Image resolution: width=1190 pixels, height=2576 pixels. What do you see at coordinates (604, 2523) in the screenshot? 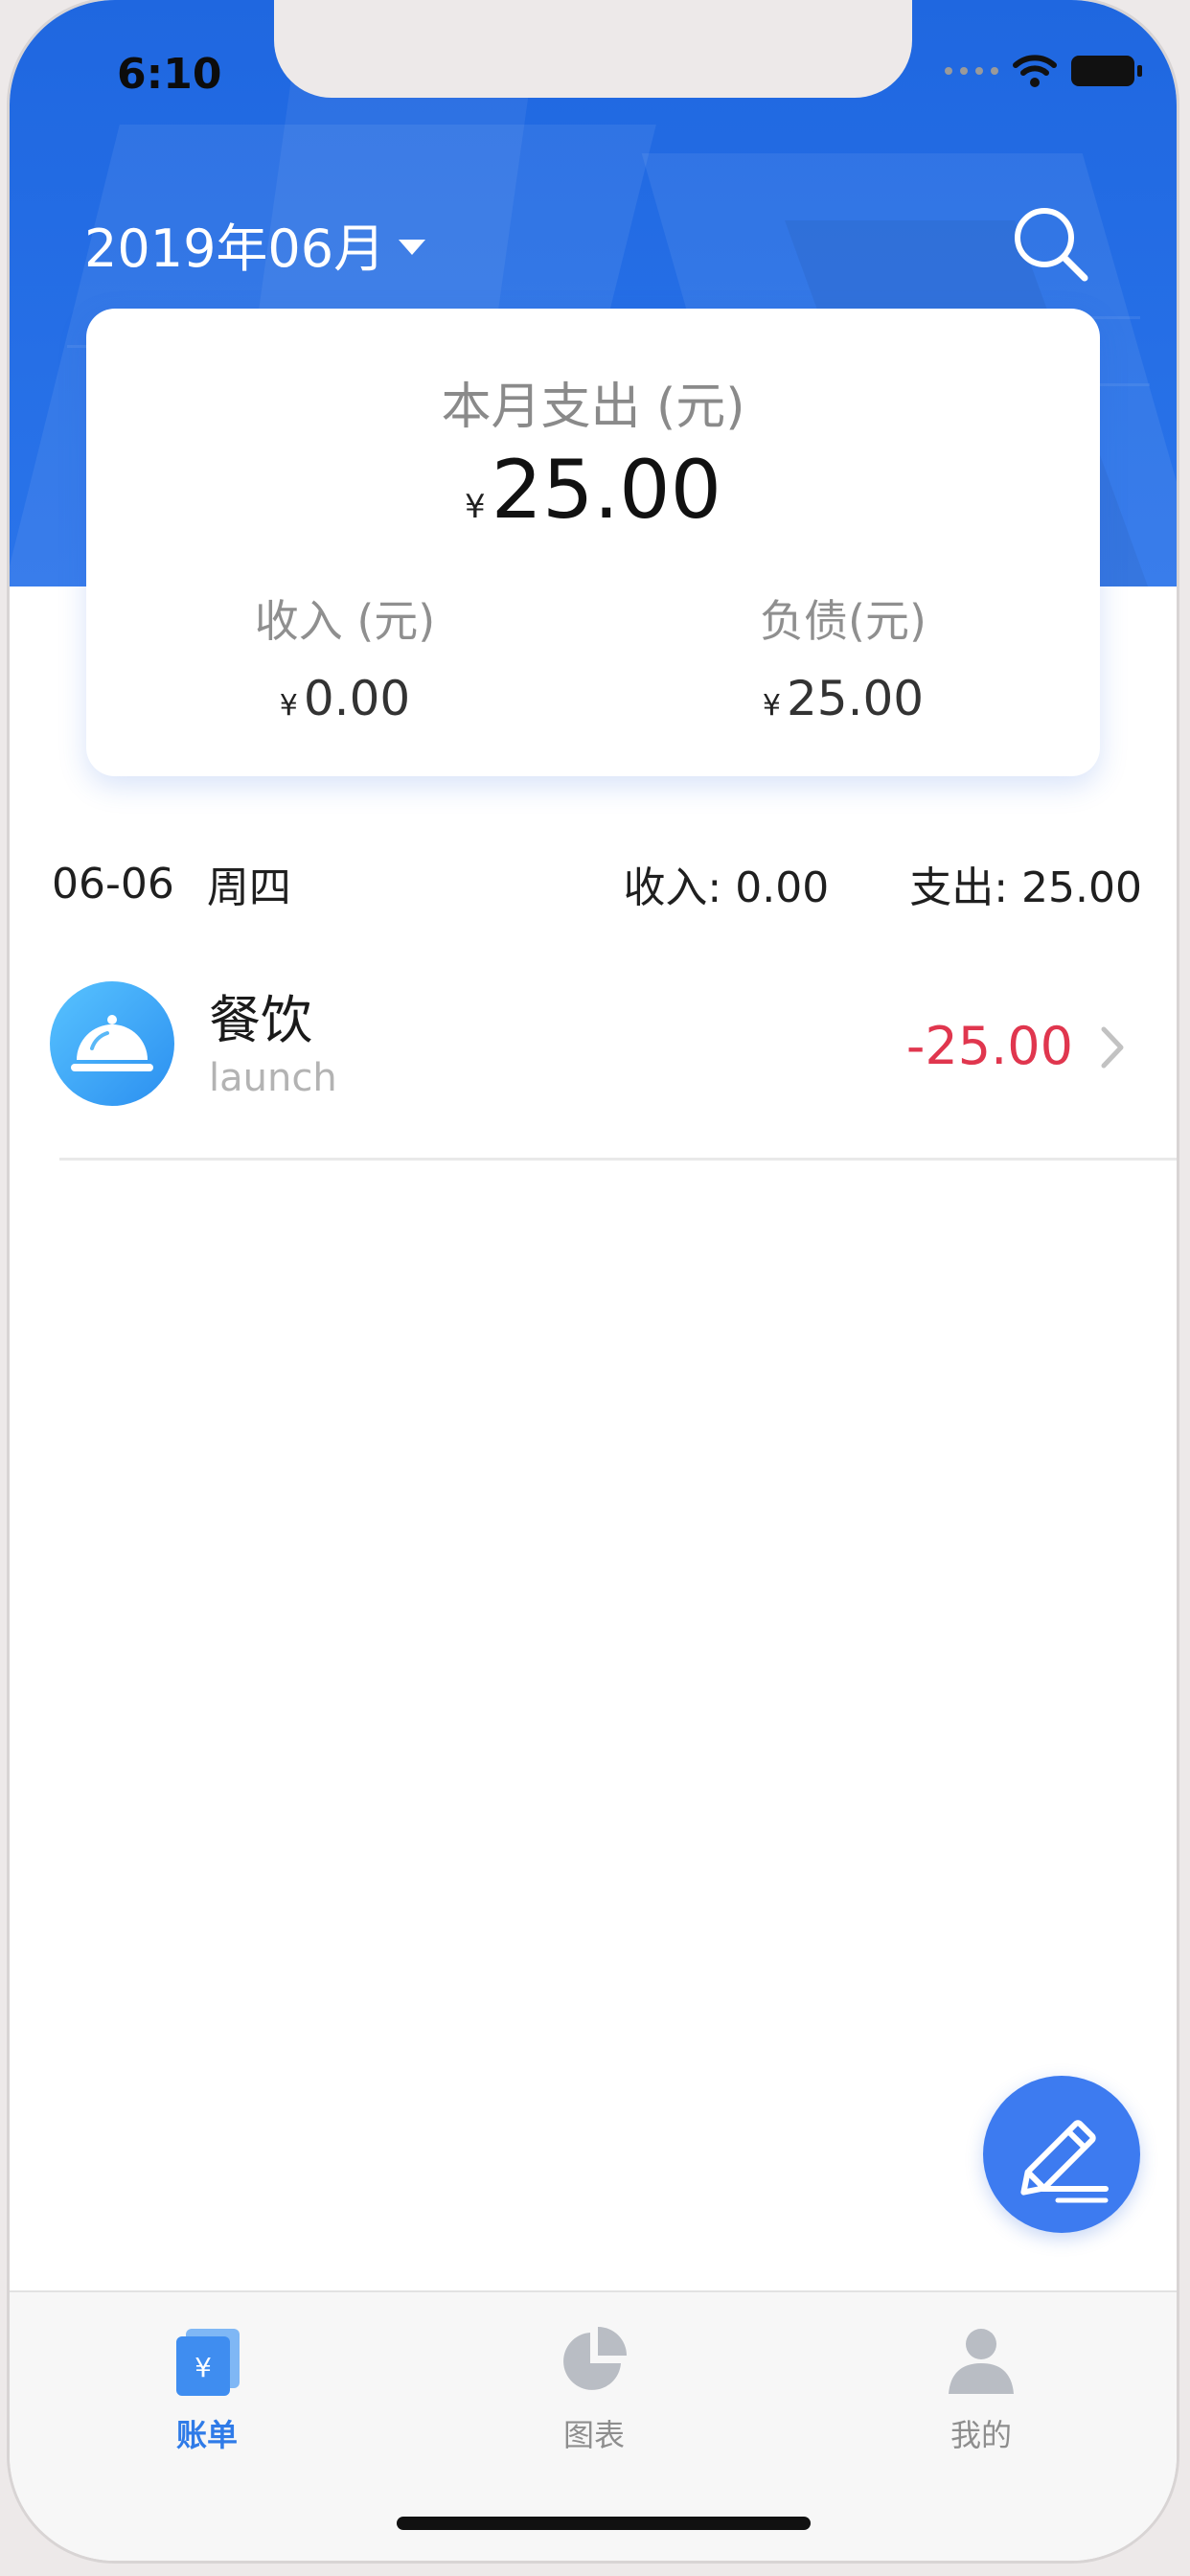
I see `home-indicator` at bounding box center [604, 2523].